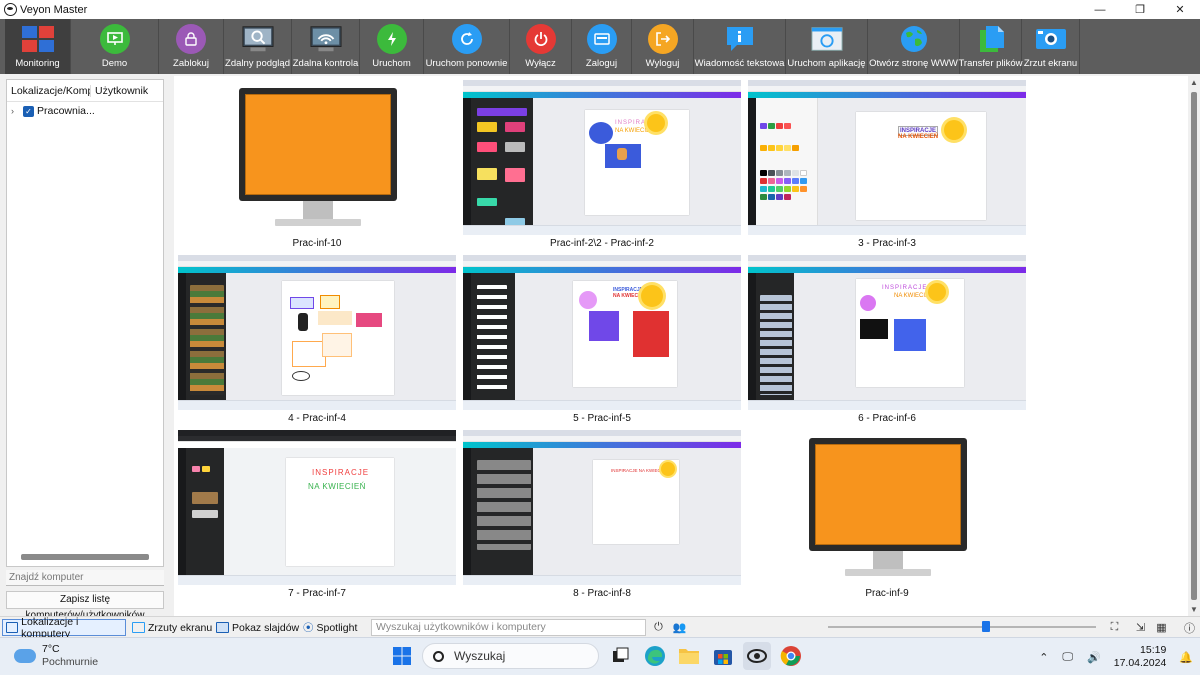 This screenshot has width=1200, height=675. What do you see at coordinates (28, 111) in the screenshot?
I see `checkbox-checked-icon: ✓` at bounding box center [28, 111].